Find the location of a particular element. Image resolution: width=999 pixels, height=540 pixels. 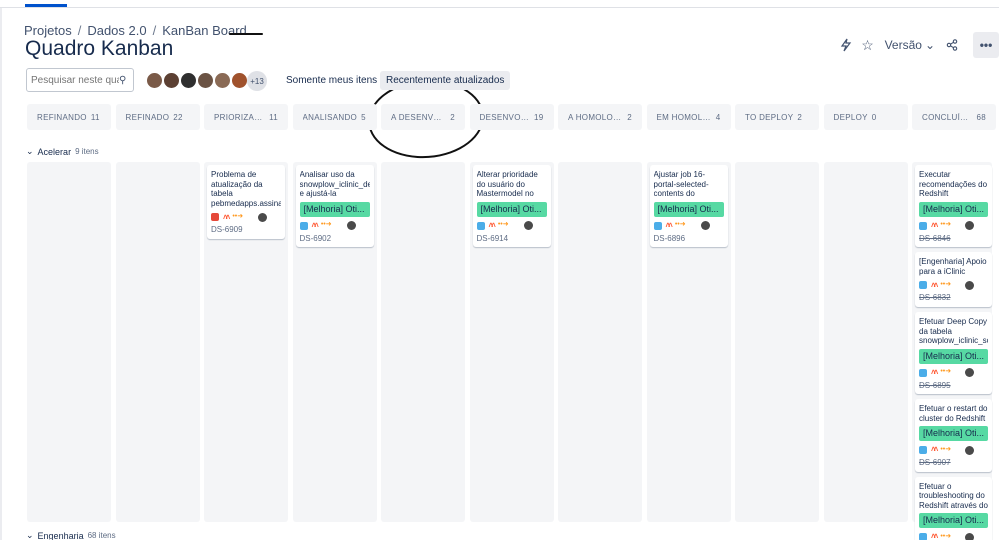

column-name: A HOMOLOGAR is located at coordinates (595, 117).